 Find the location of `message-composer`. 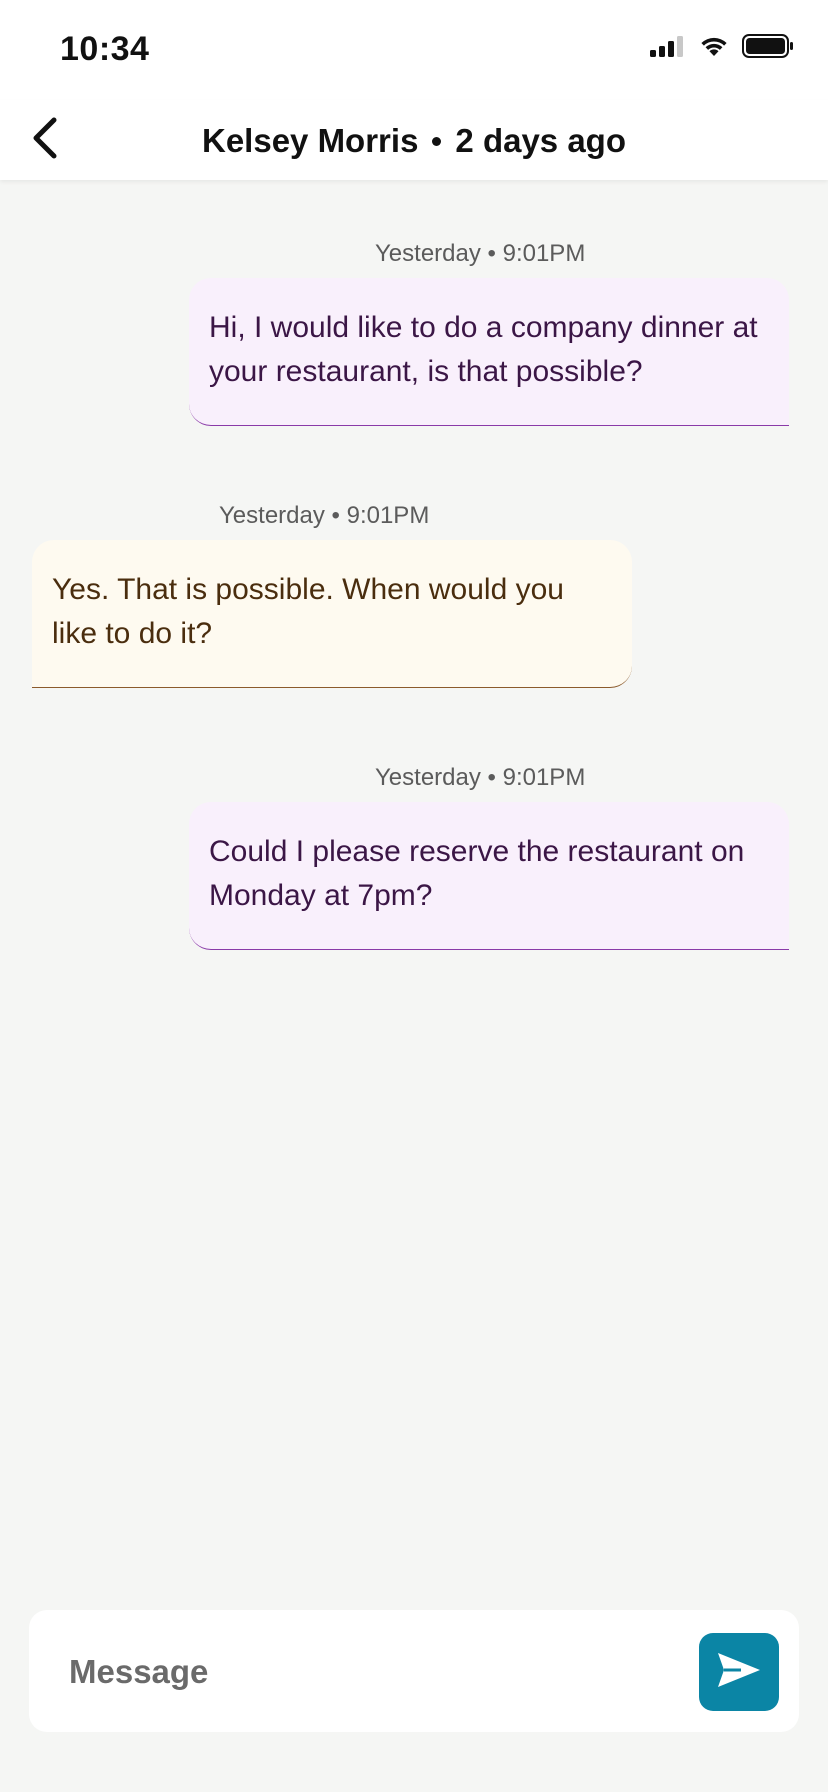

message-composer is located at coordinates (414, 1671).